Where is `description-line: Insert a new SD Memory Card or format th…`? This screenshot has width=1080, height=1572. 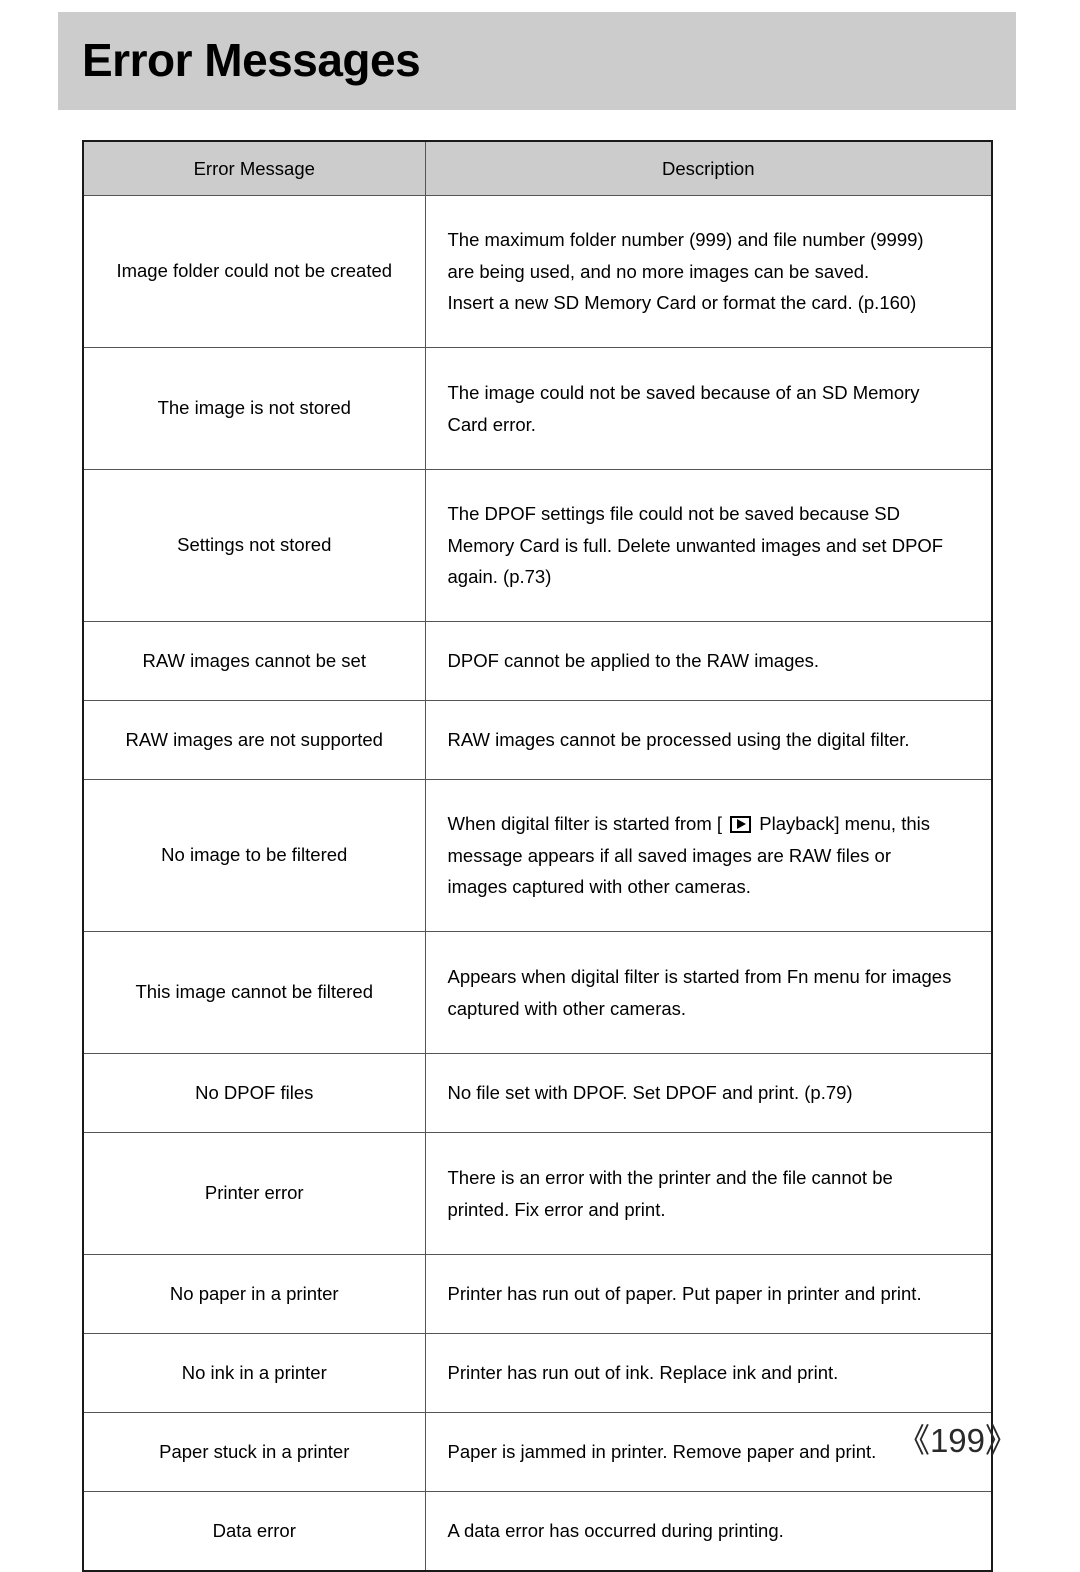 description-line: Insert a new SD Memory Card or format th… is located at coordinates (682, 303).